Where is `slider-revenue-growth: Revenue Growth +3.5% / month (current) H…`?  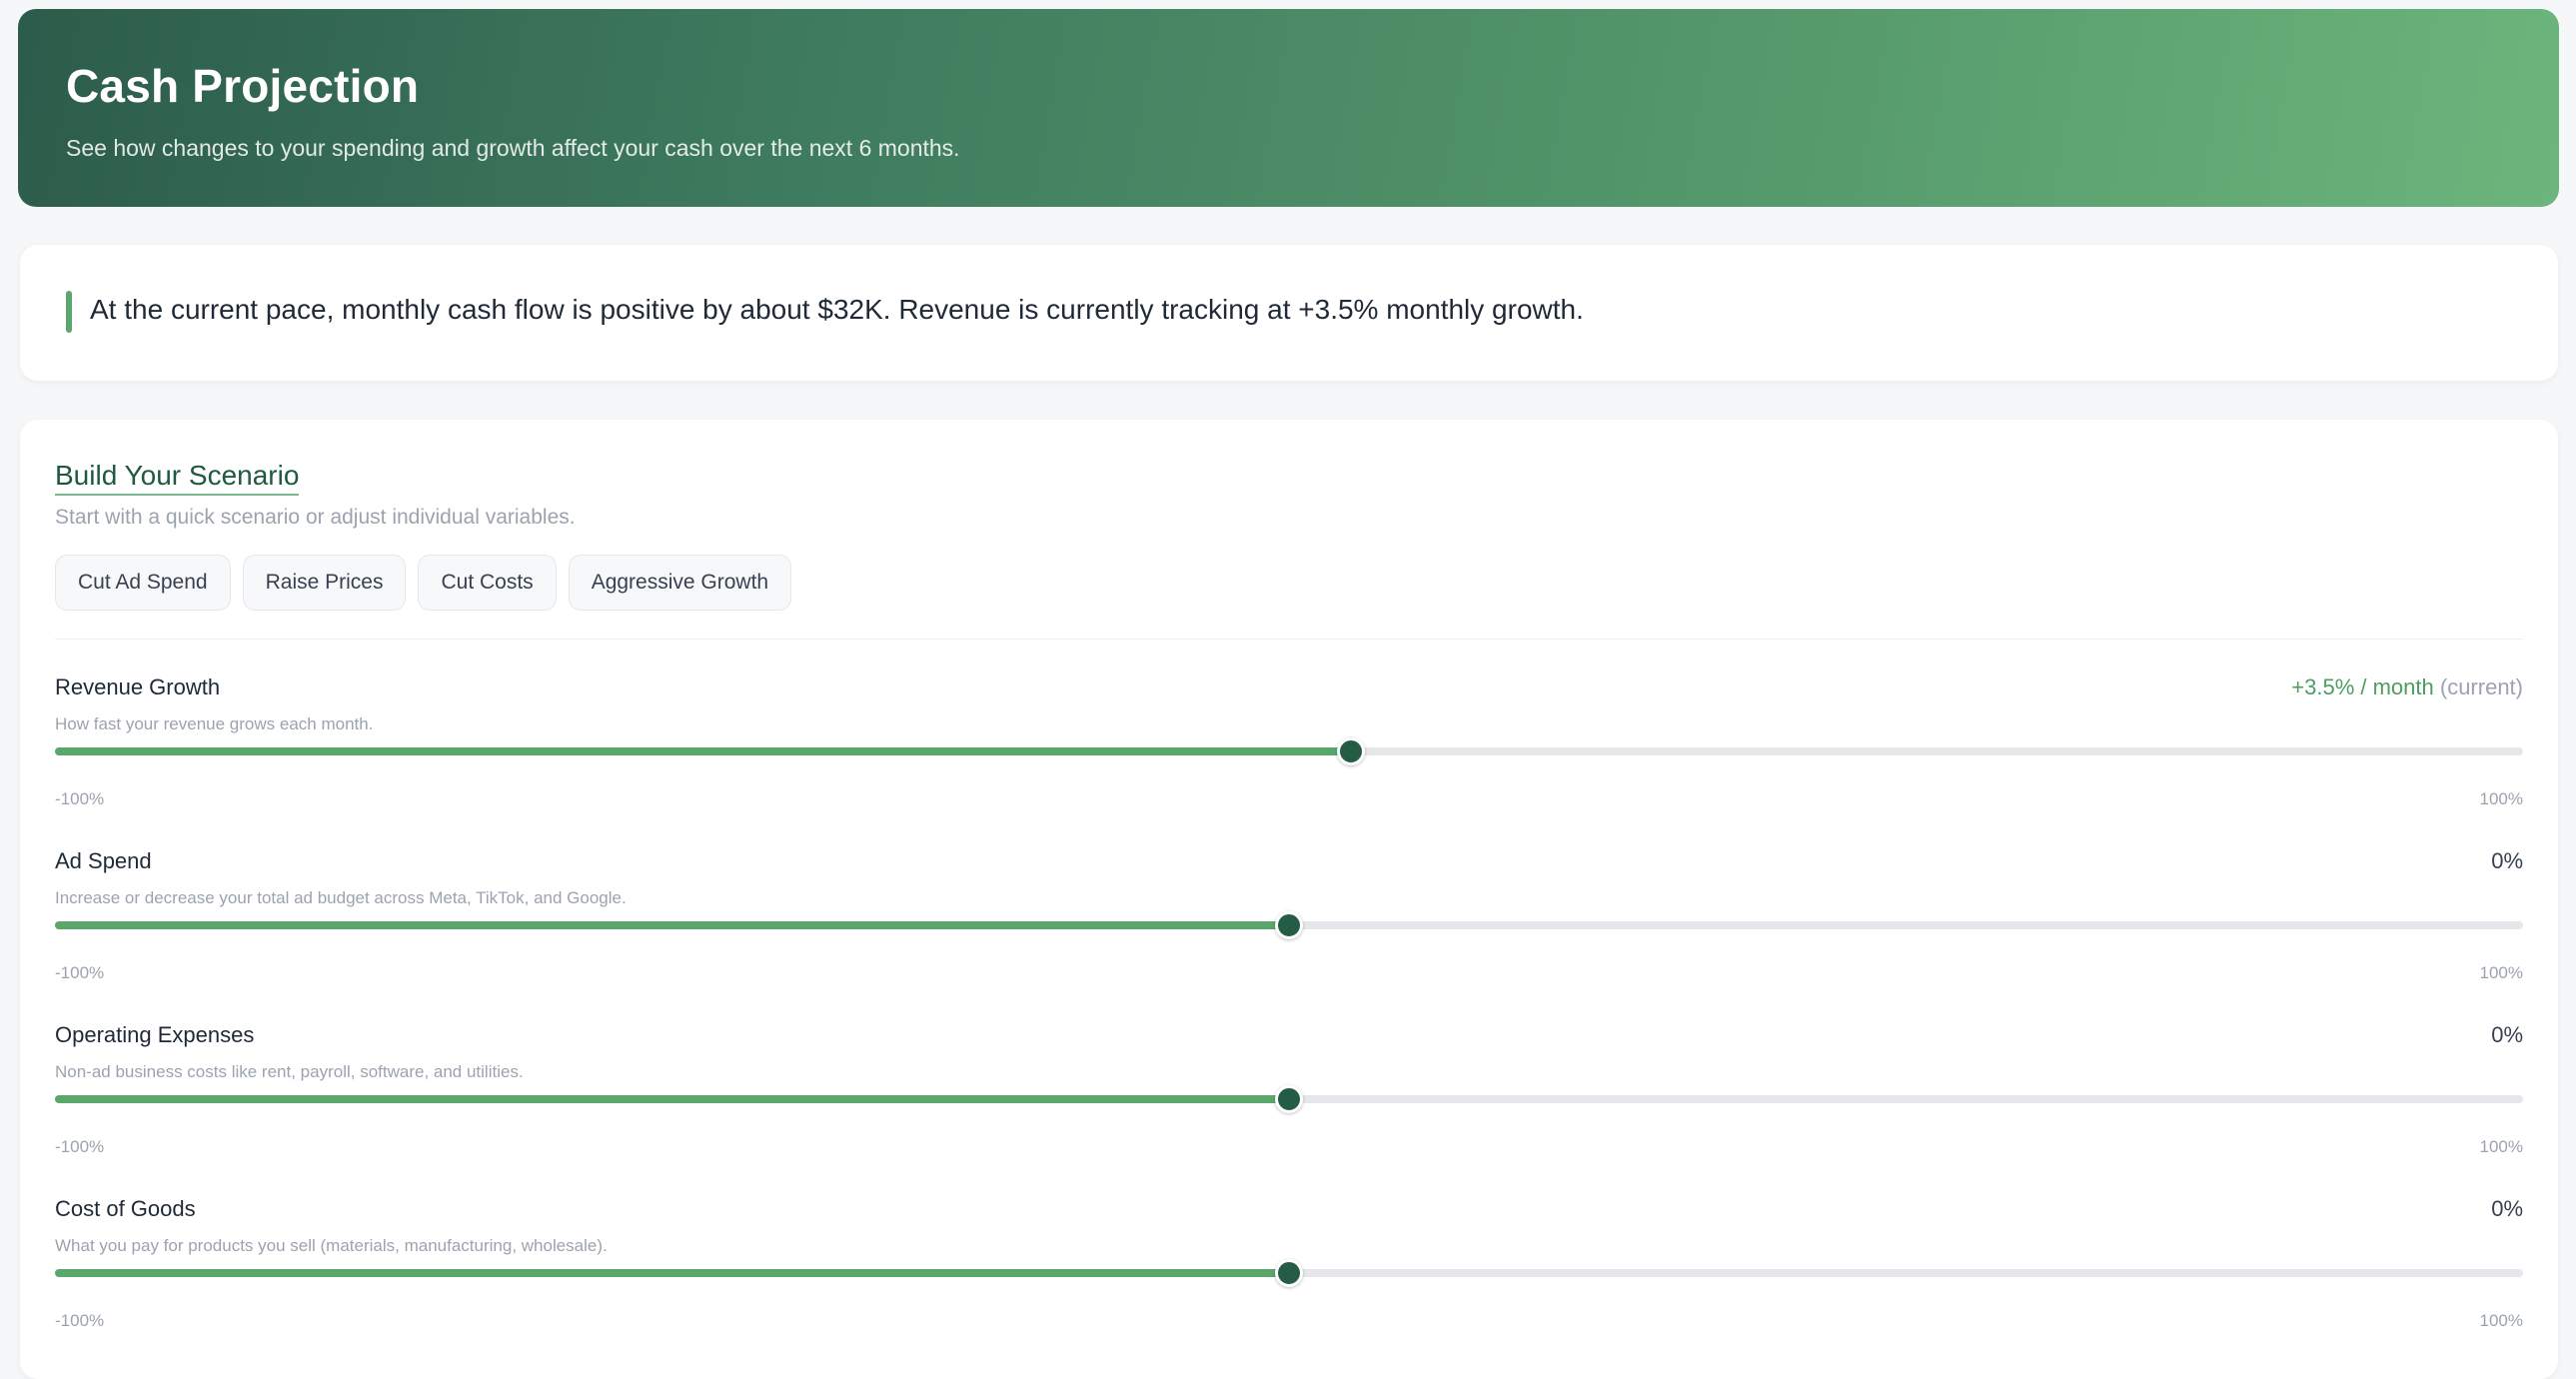
slider-revenue-growth: Revenue Growth +3.5% / month (current) H… is located at coordinates (1289, 754).